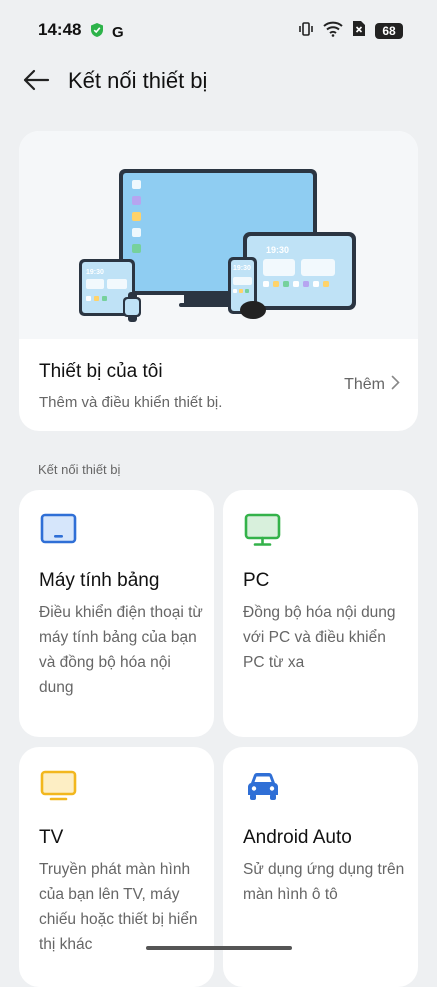 The width and height of the screenshot is (437, 987). Describe the element at coordinates (51, 837) in the screenshot. I see `tv-tile-title: TV` at that location.